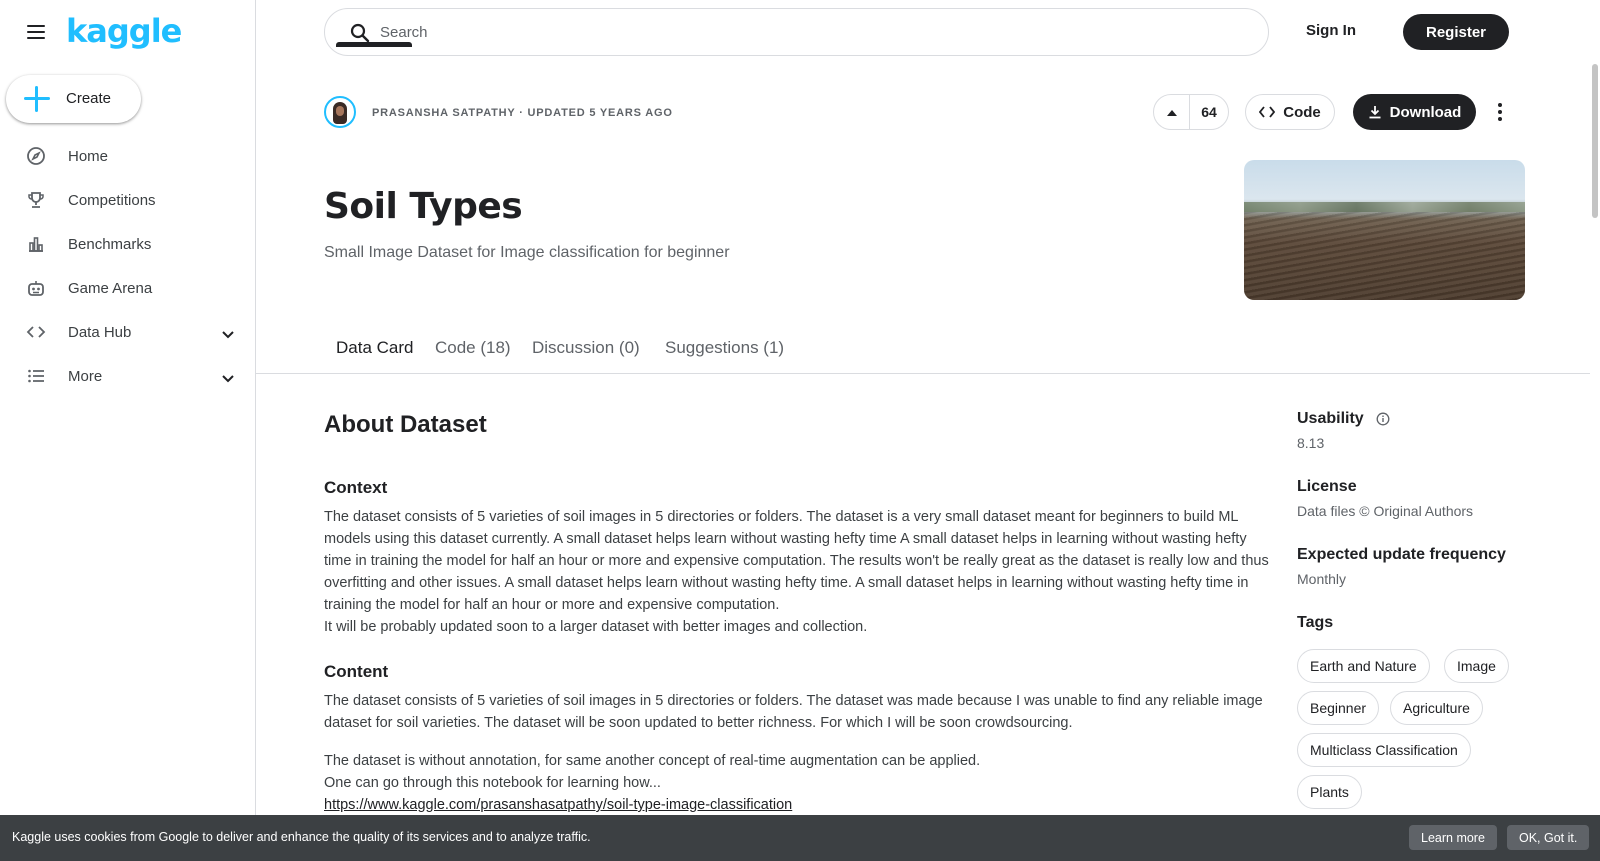  I want to click on hamburger-menu-icon, so click(36, 32).